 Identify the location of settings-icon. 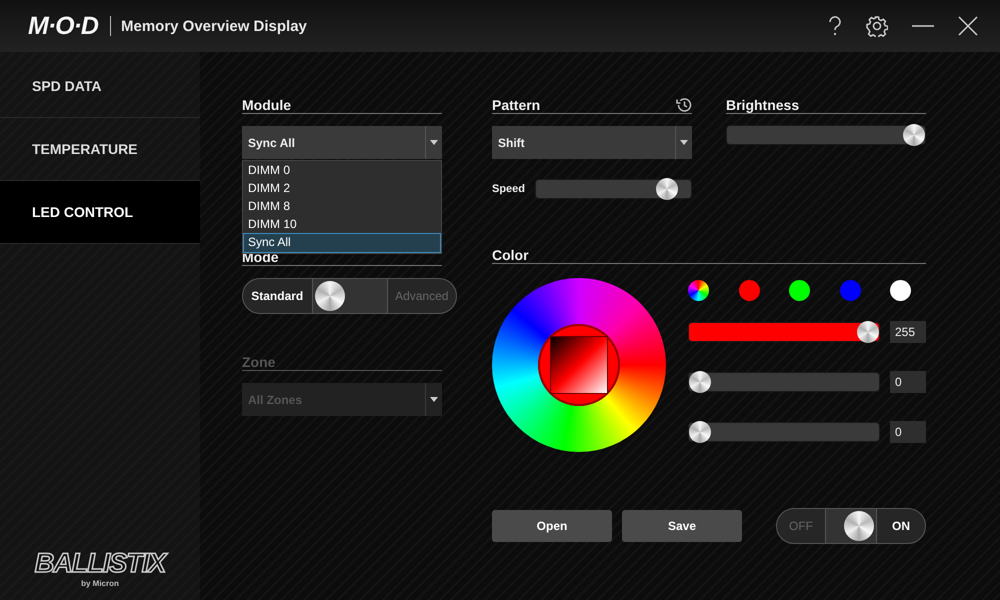
(877, 26).